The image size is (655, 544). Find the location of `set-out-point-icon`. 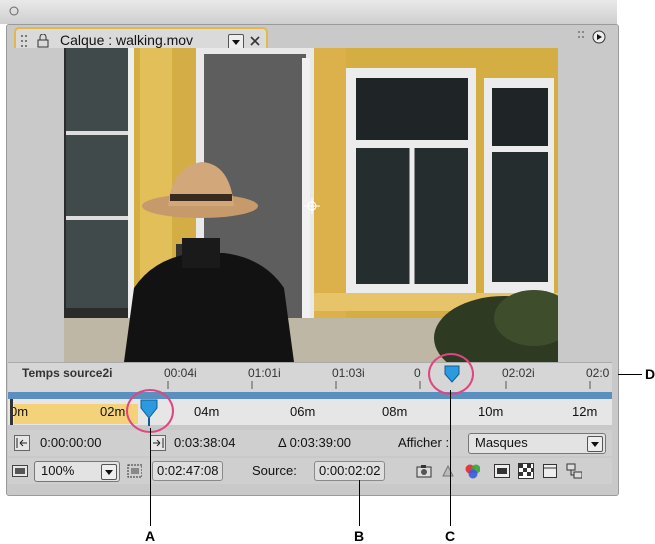

set-out-point-icon is located at coordinates (158, 443).